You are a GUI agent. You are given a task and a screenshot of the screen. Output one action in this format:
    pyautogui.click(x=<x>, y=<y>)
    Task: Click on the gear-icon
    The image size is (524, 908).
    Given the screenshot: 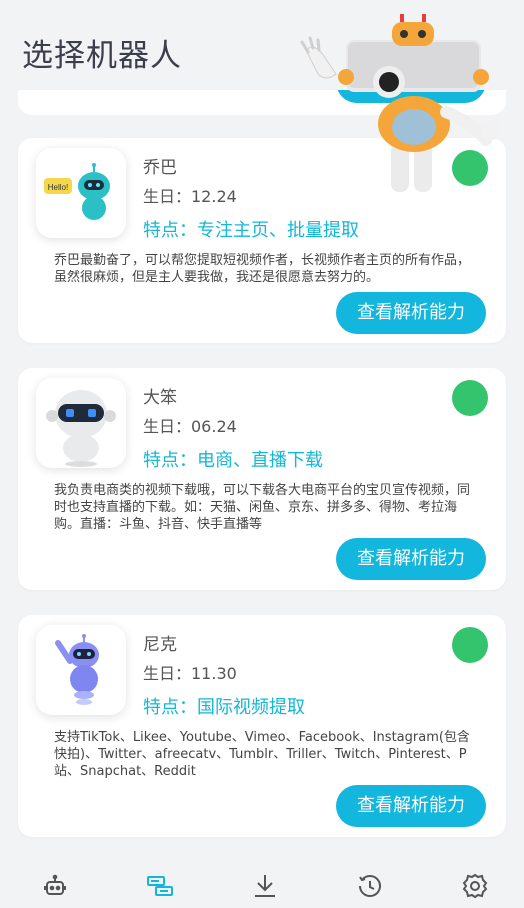 What is the action you would take?
    pyautogui.click(x=475, y=886)
    